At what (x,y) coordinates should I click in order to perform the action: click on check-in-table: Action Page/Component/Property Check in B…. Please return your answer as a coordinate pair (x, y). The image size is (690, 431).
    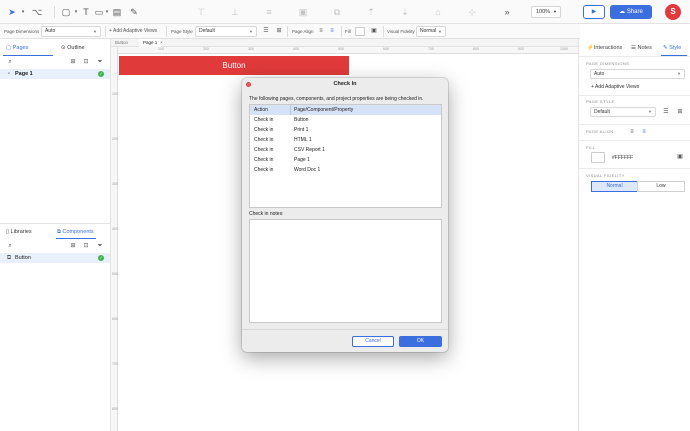
    Looking at the image, I should click on (345, 156).